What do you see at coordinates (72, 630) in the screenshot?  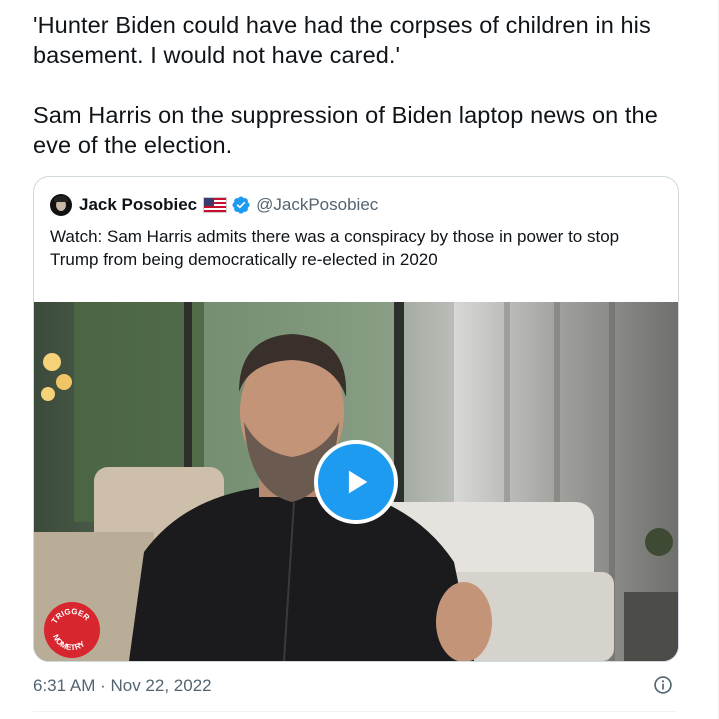 I see `trigger-nometry-watermark: TRIGGER NOMETRY` at bounding box center [72, 630].